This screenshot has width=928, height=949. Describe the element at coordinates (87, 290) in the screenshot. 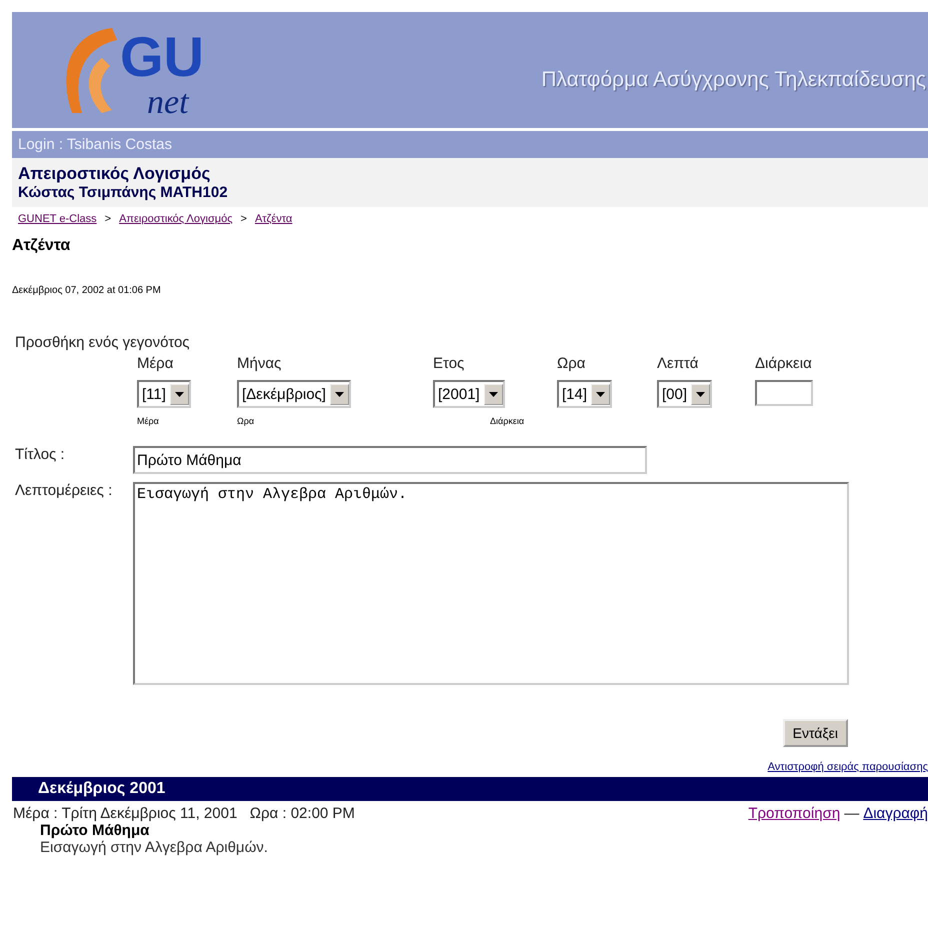

I see `timestamp: Δεκέμβριος 07, 2002 at 01:06 PM` at that location.